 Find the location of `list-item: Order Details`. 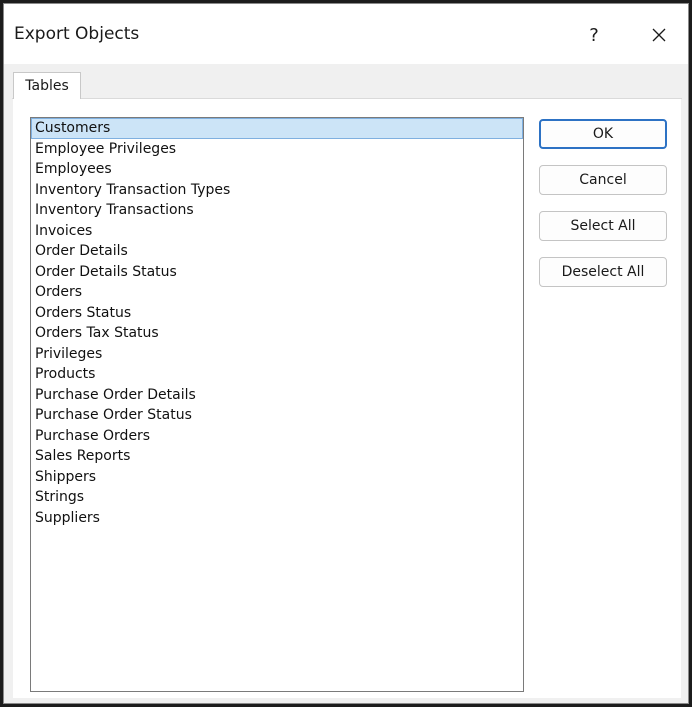

list-item: Order Details is located at coordinates (277, 251).